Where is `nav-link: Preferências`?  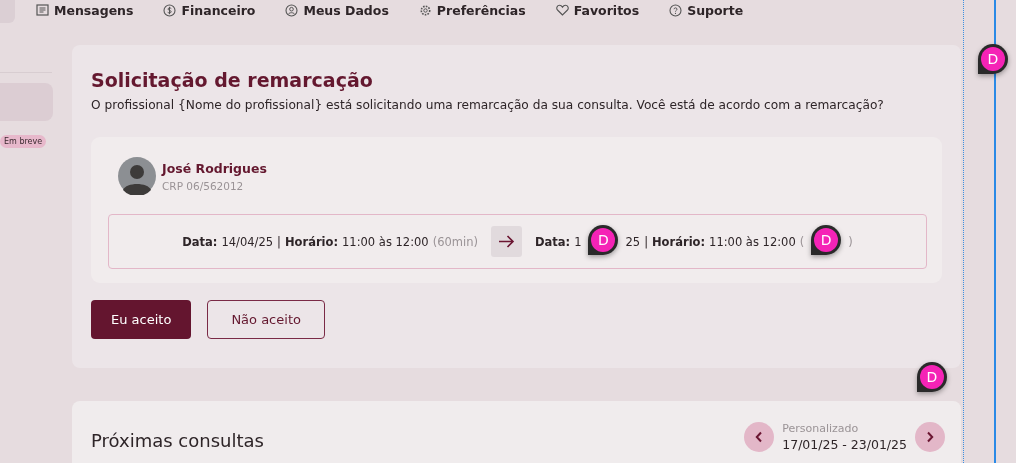 nav-link: Preferências is located at coordinates (472, 10).